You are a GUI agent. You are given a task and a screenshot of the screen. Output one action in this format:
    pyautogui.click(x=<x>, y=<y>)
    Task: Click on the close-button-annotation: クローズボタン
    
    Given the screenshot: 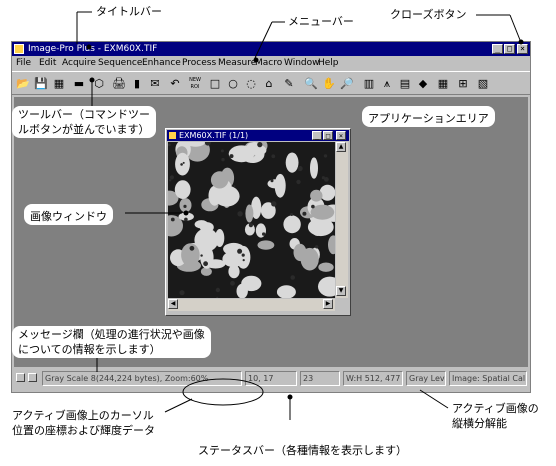 What is the action you would take?
    pyautogui.click(x=428, y=14)
    